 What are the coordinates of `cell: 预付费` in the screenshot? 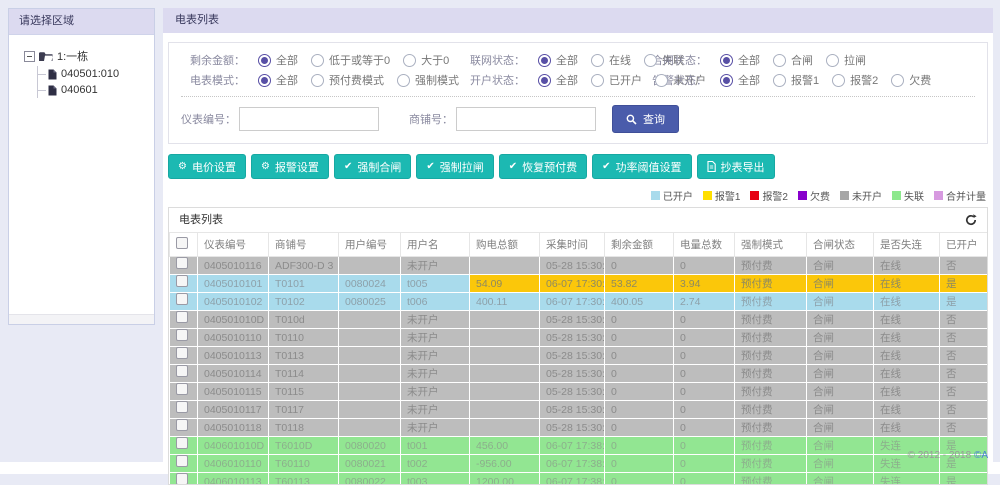 It's located at (771, 428).